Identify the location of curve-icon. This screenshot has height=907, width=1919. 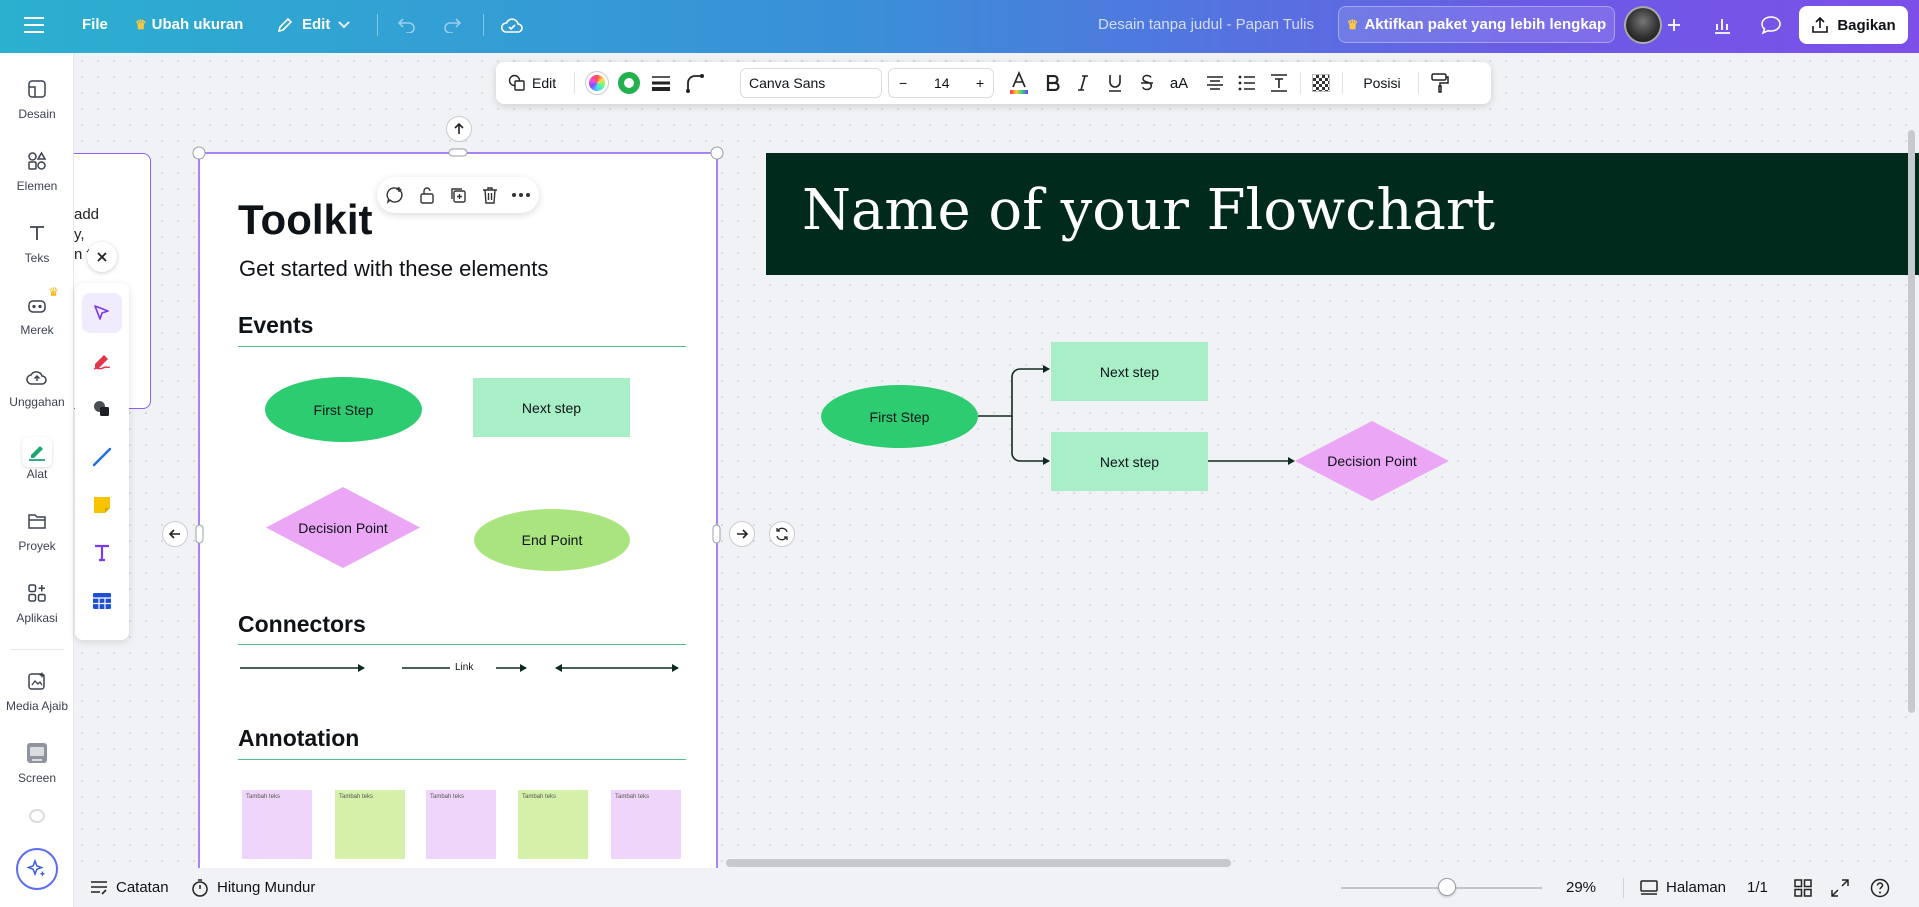
(695, 83).